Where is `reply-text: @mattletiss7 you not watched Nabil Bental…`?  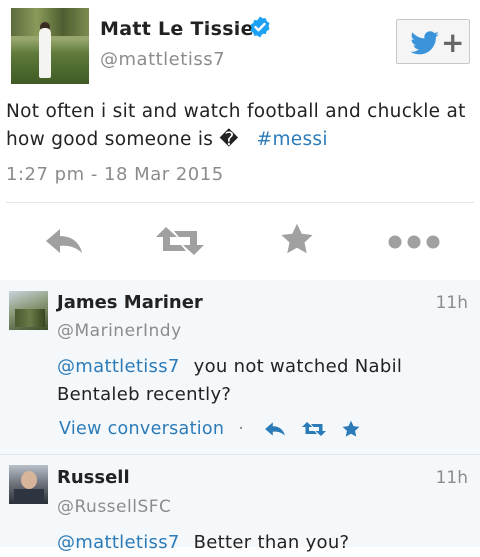
reply-text: @mattletiss7 you not watched Nabil Bental… is located at coordinates (257, 381).